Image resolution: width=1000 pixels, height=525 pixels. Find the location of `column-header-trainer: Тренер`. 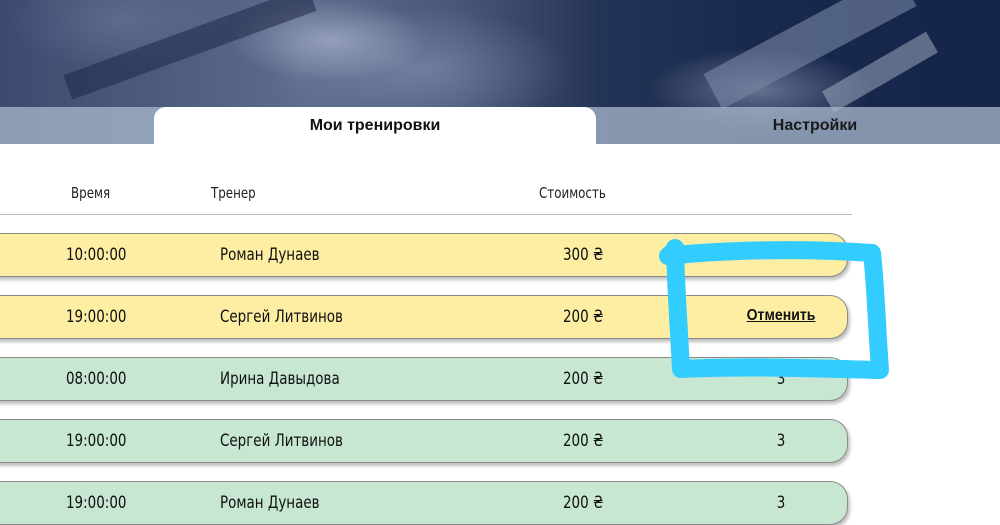

column-header-trainer: Тренер is located at coordinates (233, 193).